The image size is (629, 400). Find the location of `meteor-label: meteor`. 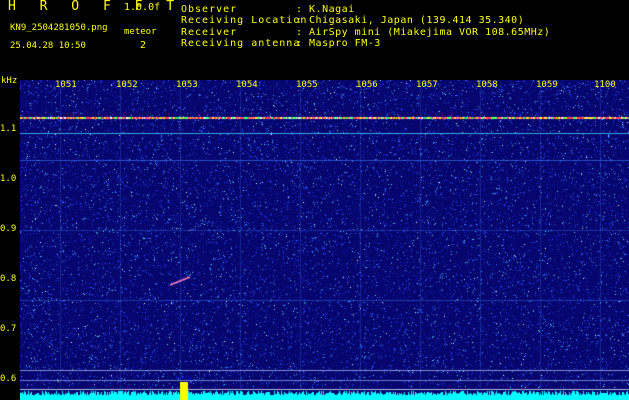

meteor-label: meteor is located at coordinates (140, 32).